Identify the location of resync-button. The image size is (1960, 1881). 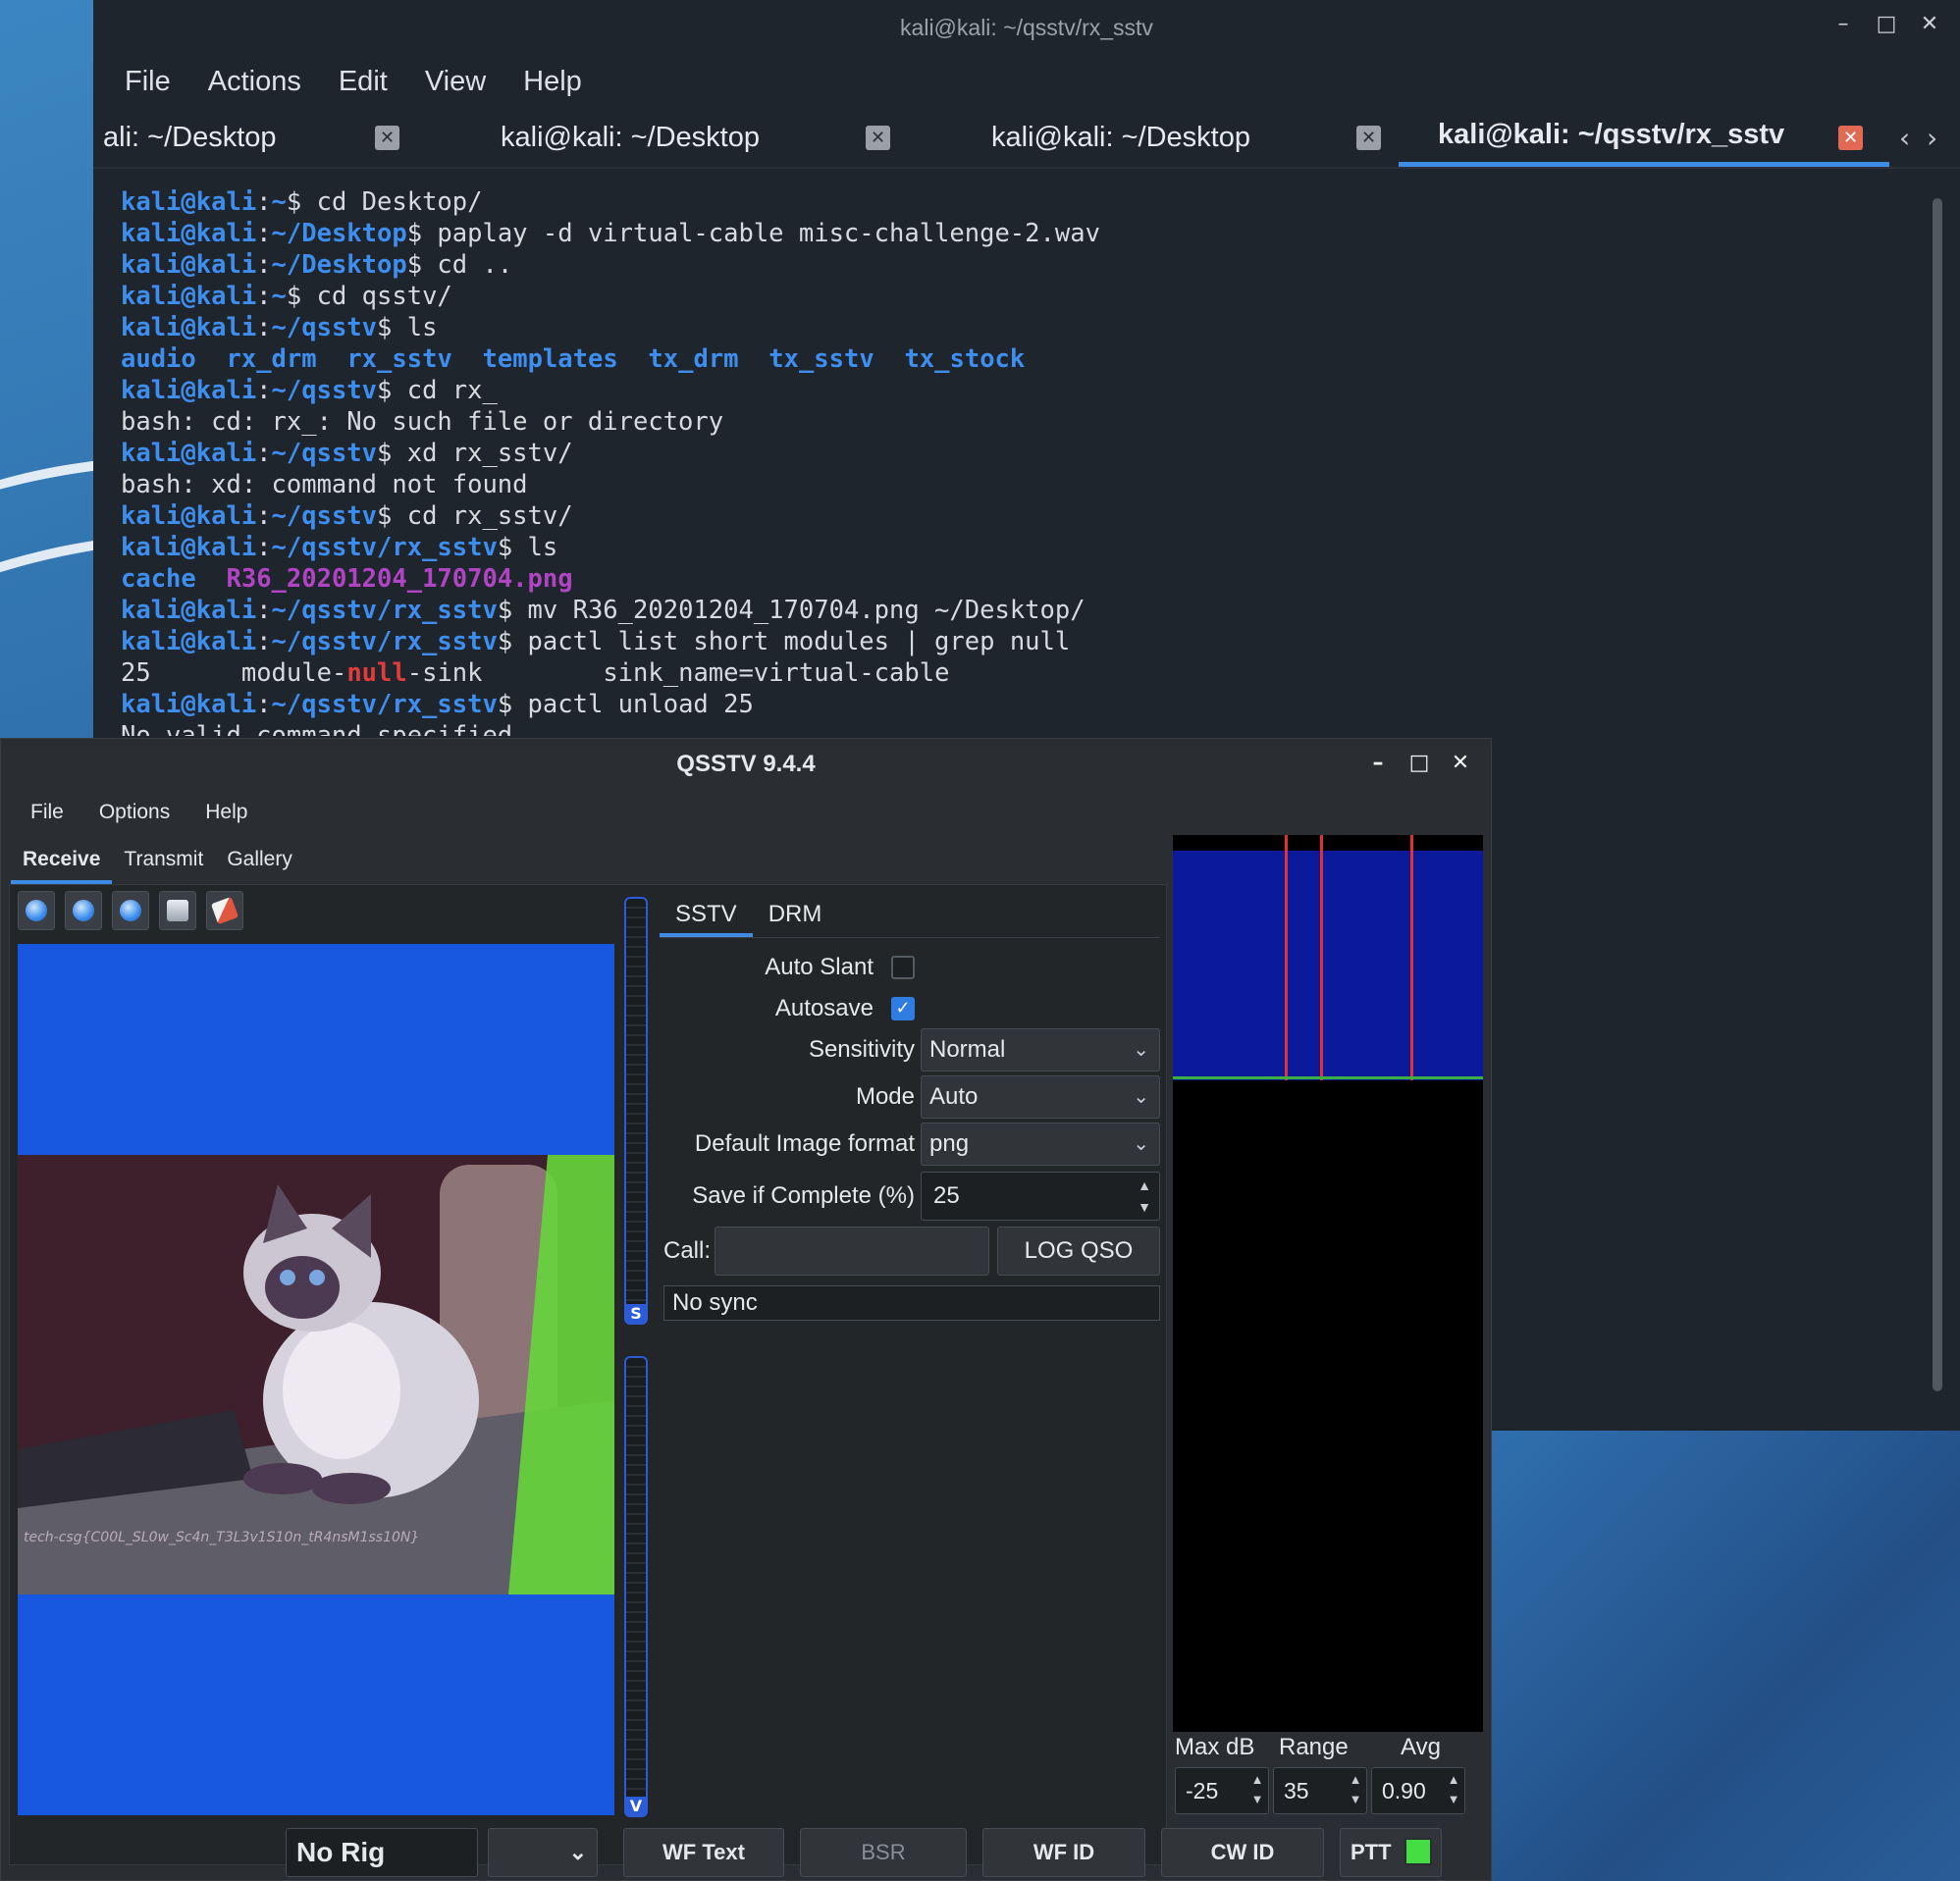
(131, 910).